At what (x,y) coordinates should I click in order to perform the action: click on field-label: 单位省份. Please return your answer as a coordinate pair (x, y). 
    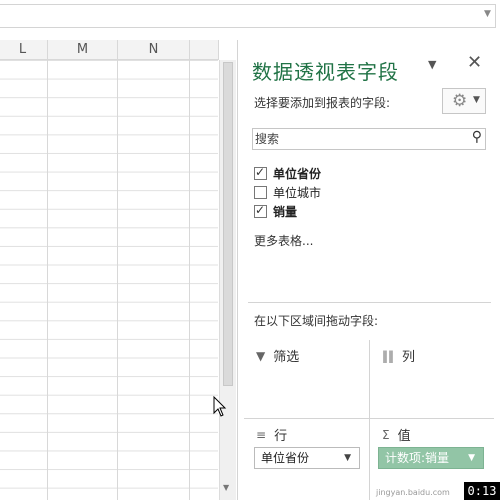
    Looking at the image, I should click on (297, 173).